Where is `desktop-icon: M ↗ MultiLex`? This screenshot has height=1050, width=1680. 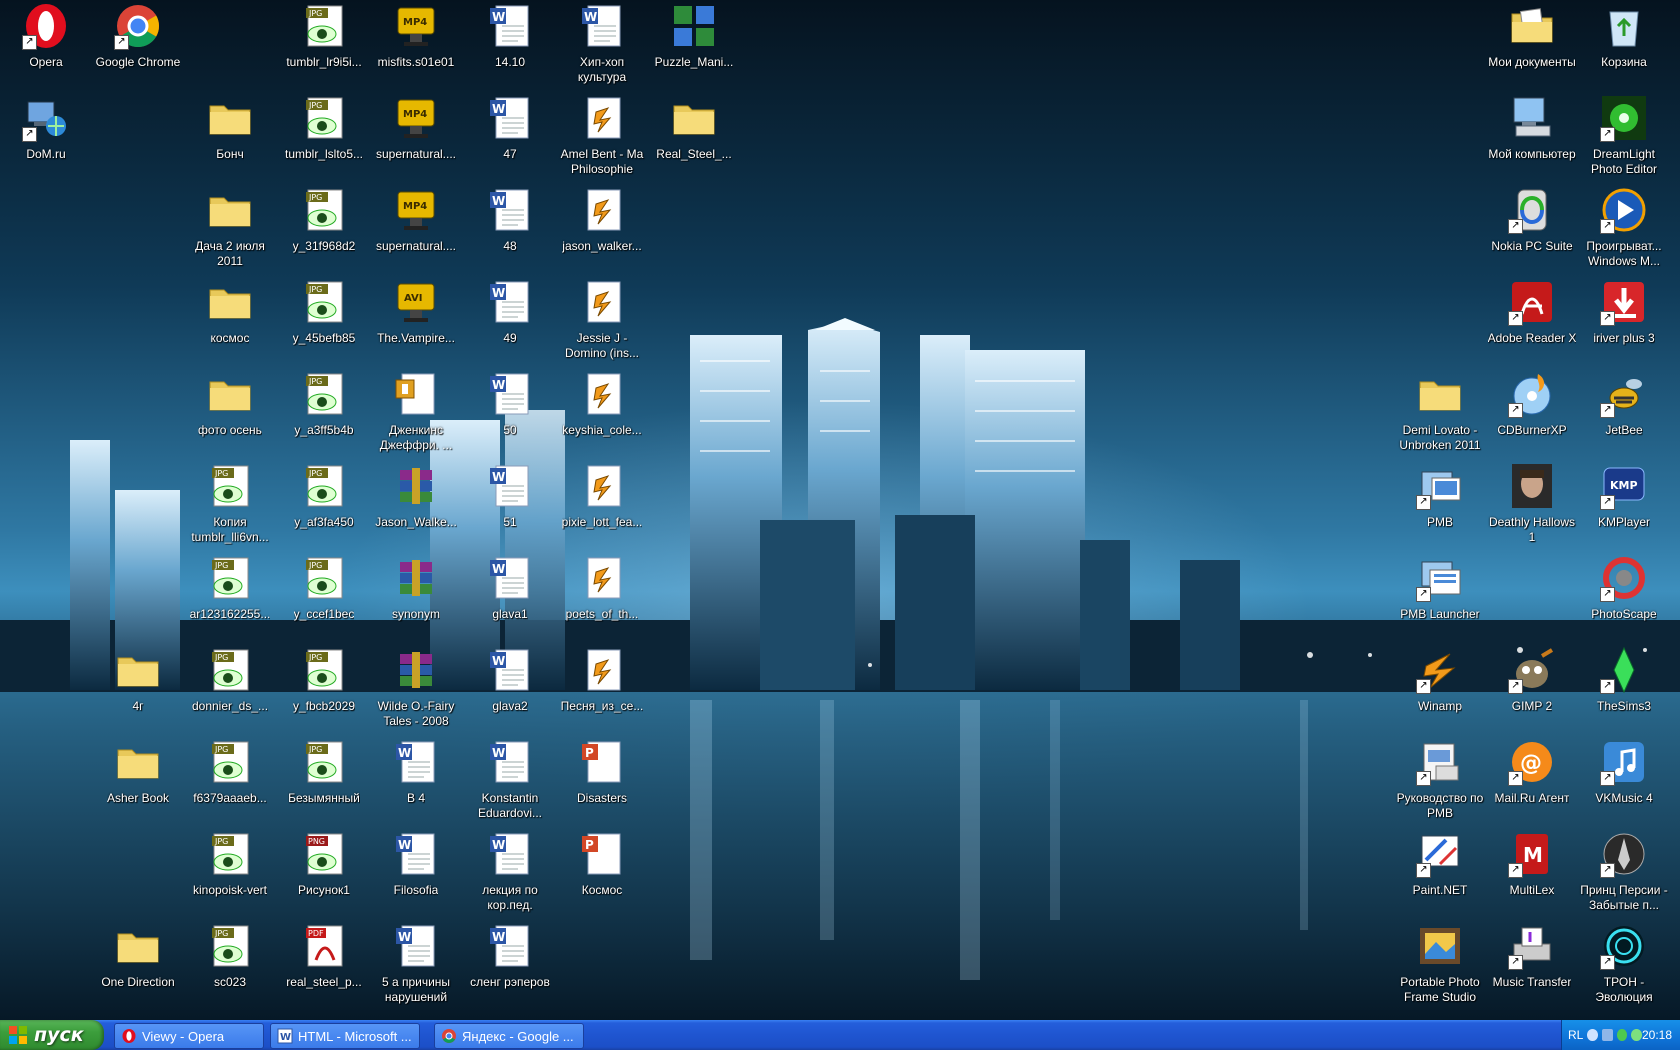
desktop-icon: M ↗ MultiLex is located at coordinates (1532, 864).